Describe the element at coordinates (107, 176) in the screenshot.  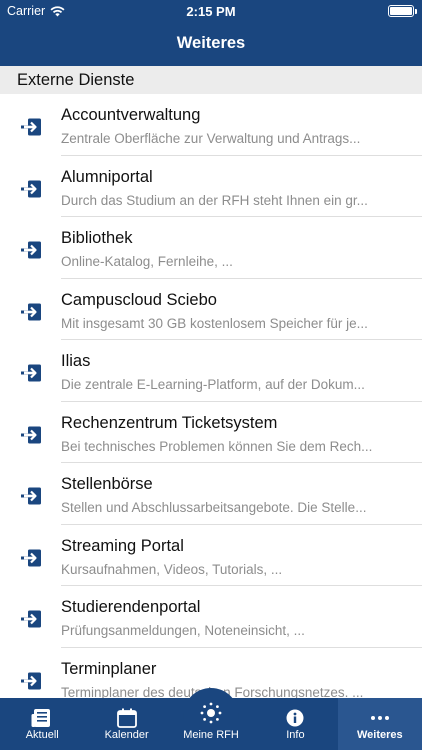
I see `list-item-title: Alumniportal` at that location.